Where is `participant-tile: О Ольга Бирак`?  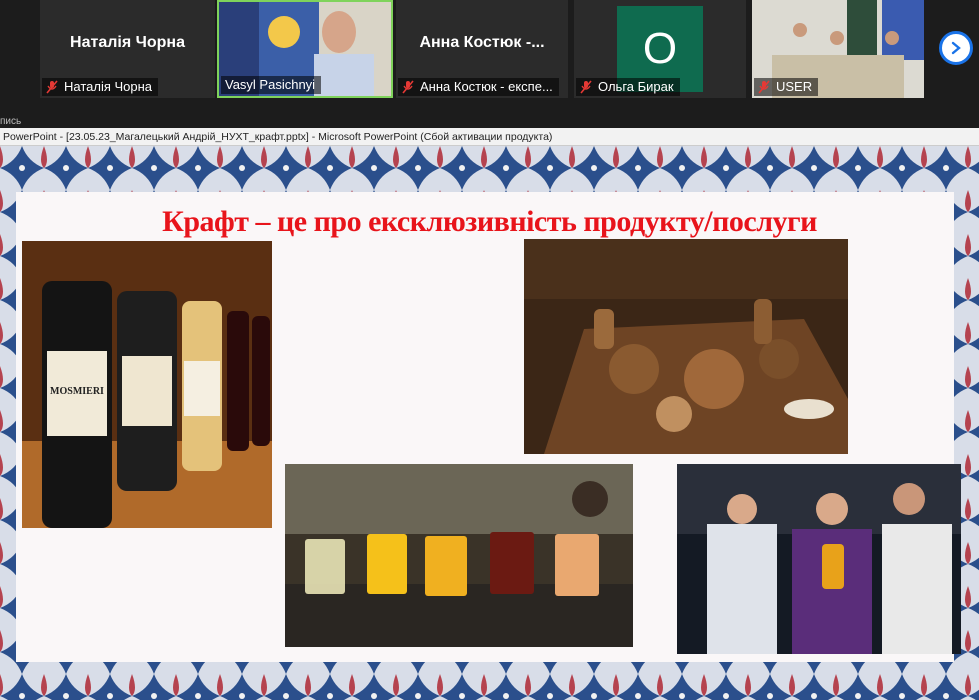
participant-tile: О Ольга Бирак is located at coordinates (660, 49).